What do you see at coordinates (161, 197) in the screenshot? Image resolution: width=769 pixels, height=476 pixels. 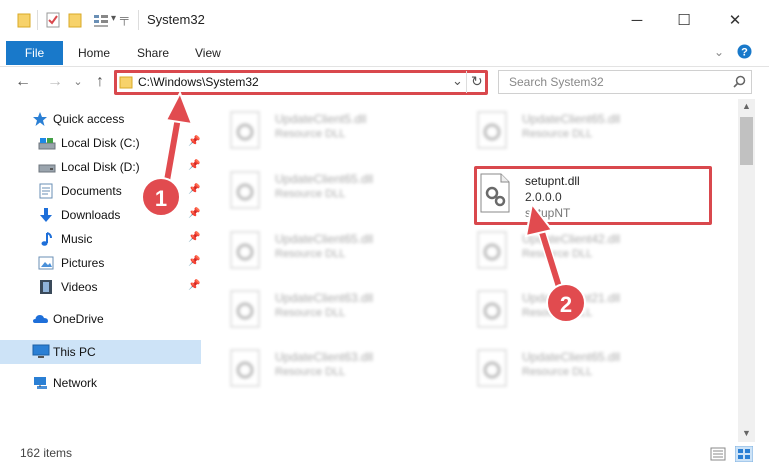 I see `step-badge-1: 1` at bounding box center [161, 197].